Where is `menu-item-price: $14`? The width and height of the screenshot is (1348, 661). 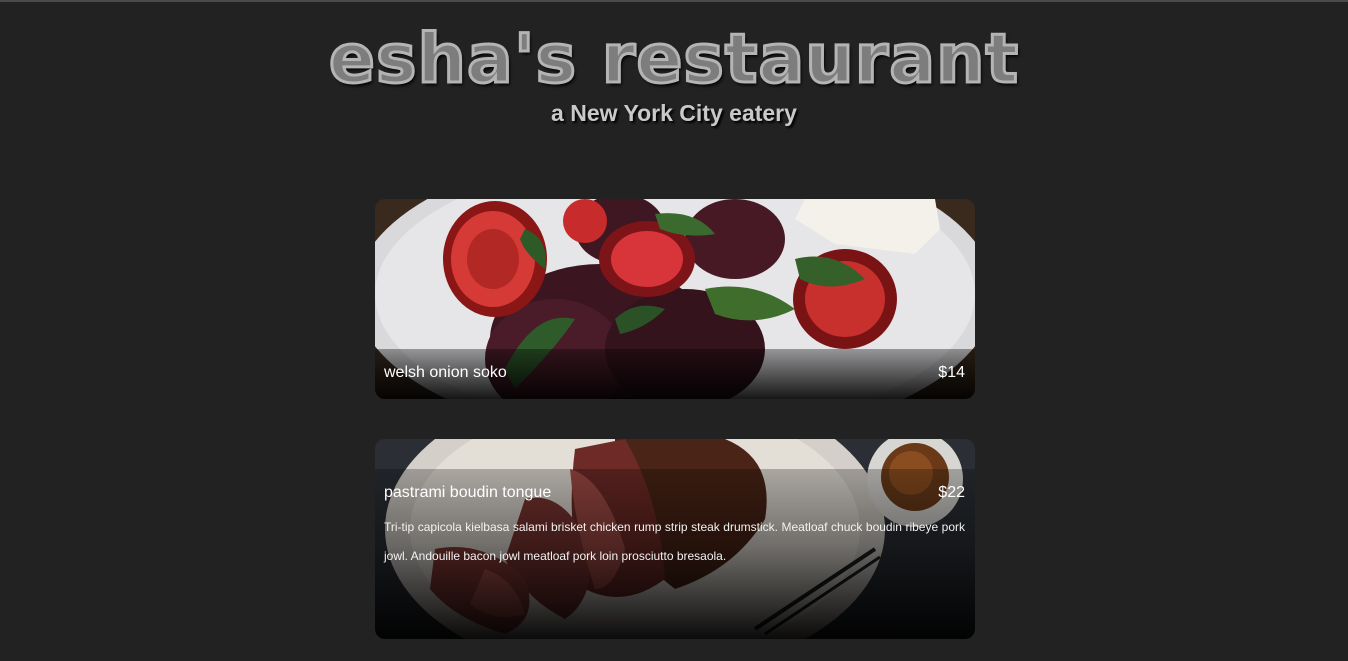 menu-item-price: $14 is located at coordinates (951, 372).